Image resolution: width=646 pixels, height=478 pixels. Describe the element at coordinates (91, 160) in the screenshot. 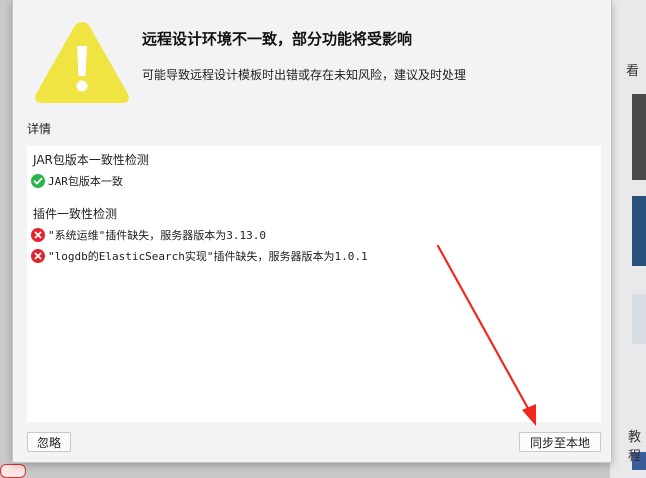

I see `section-title-jar: JAR包版本一致性检测` at that location.